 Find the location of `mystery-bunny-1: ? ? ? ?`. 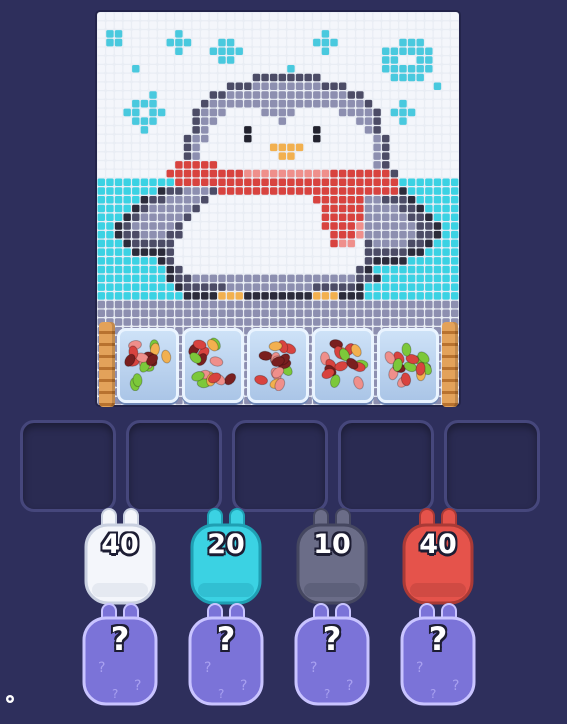

mystery-bunny-1: ? ? ? ? is located at coordinates (120, 661).